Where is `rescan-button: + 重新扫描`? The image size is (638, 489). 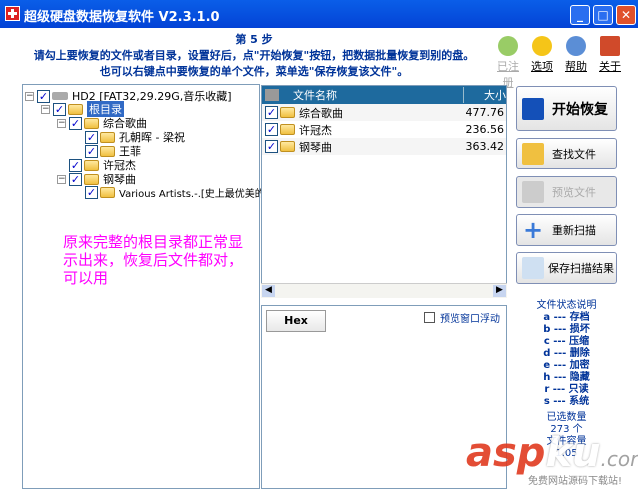 rescan-button: + 重新扫描 is located at coordinates (566, 230).